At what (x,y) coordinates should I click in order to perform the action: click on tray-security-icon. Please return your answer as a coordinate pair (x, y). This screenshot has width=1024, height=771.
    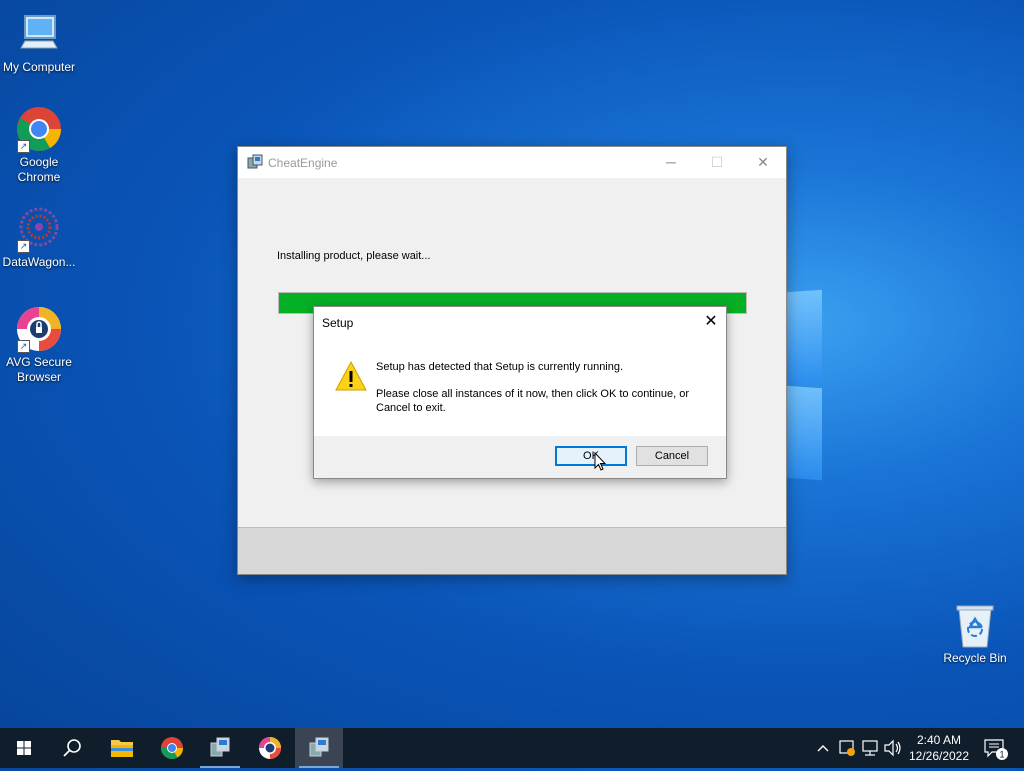
    Looking at the image, I should click on (847, 748).